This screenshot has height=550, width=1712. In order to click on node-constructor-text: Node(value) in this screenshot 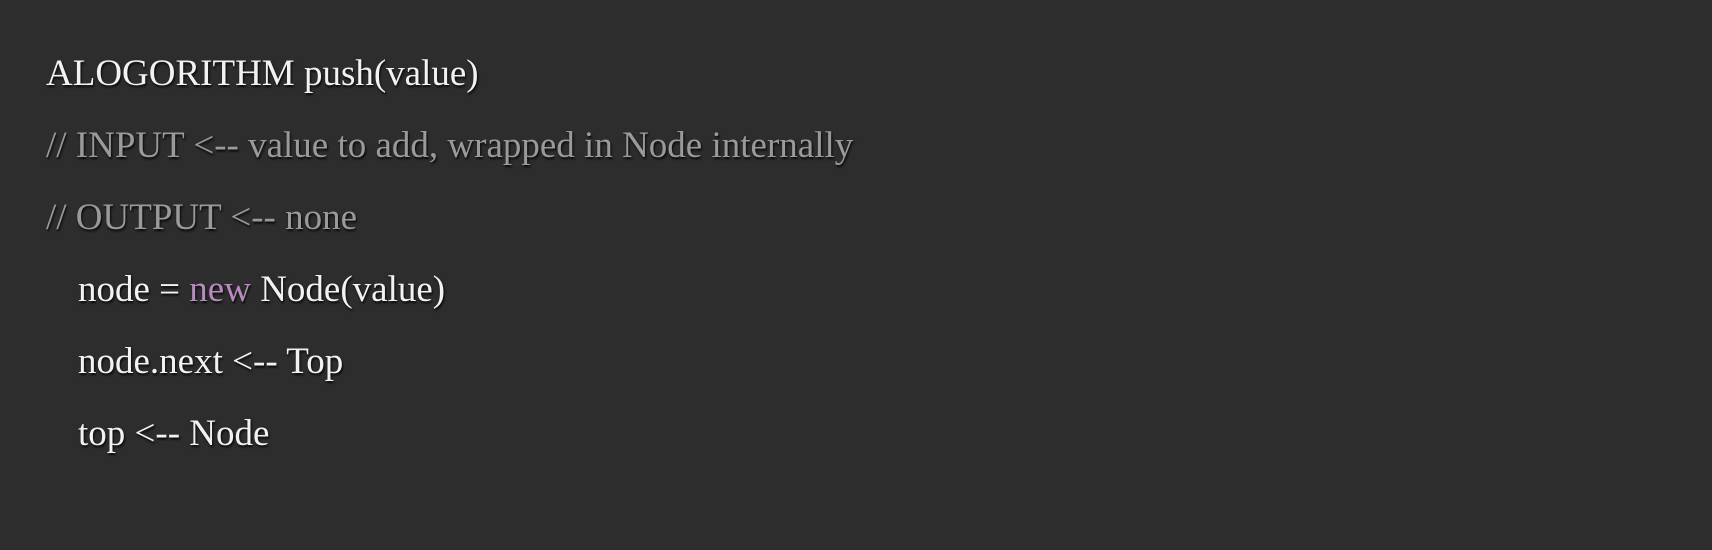, I will do `click(348, 289)`.